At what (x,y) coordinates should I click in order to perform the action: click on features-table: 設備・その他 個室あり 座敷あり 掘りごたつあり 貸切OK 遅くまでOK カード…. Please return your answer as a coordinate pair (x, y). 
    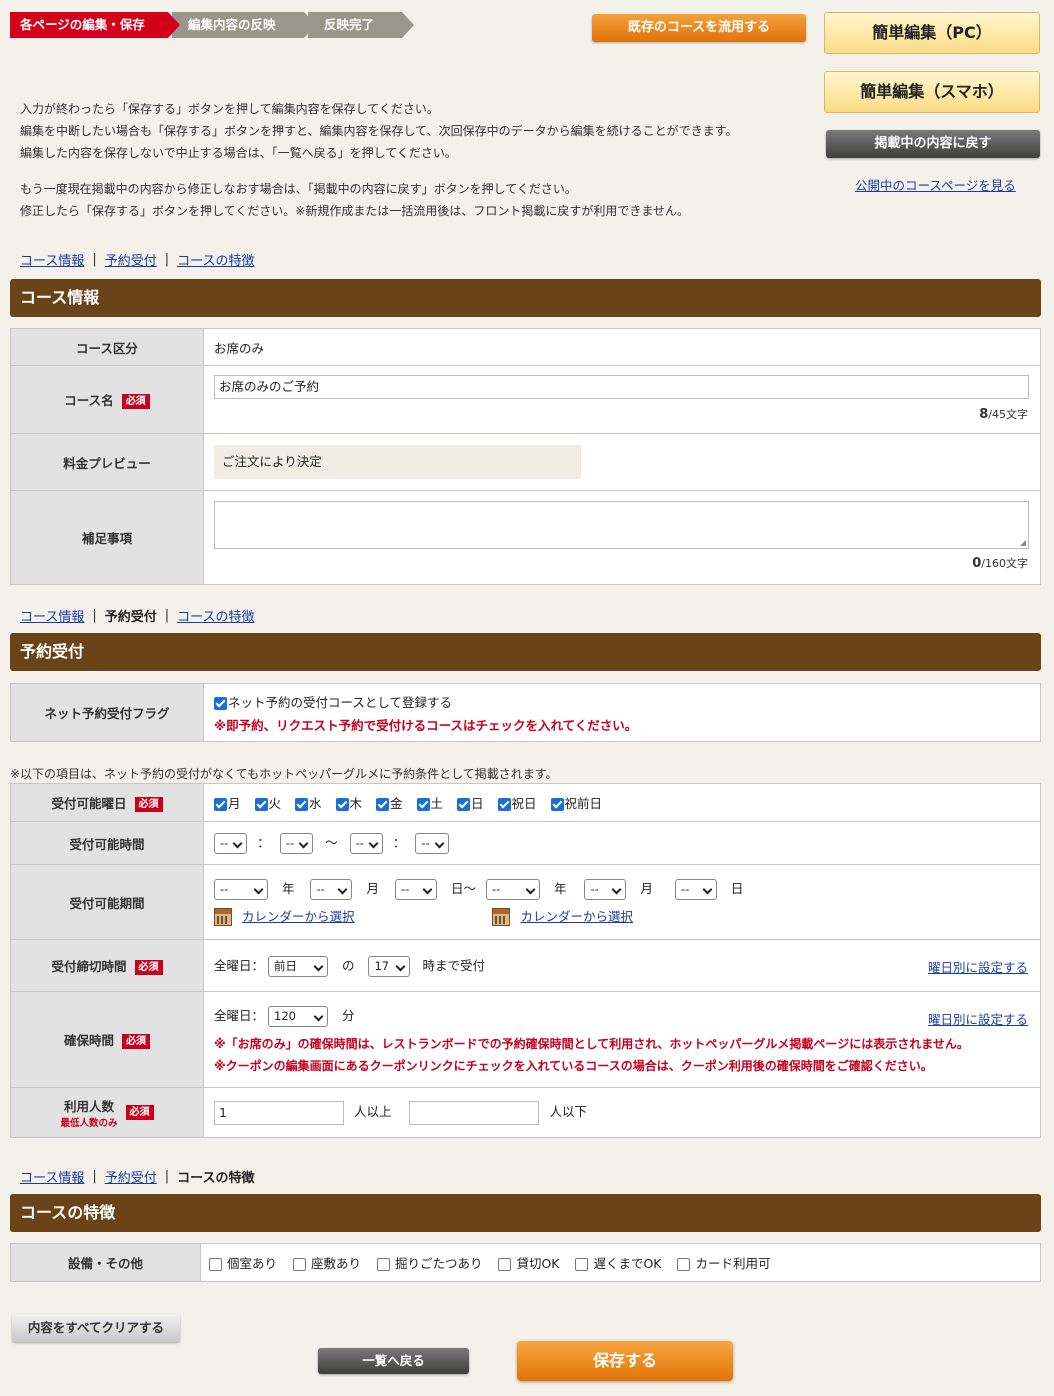
    Looking at the image, I should click on (525, 1262).